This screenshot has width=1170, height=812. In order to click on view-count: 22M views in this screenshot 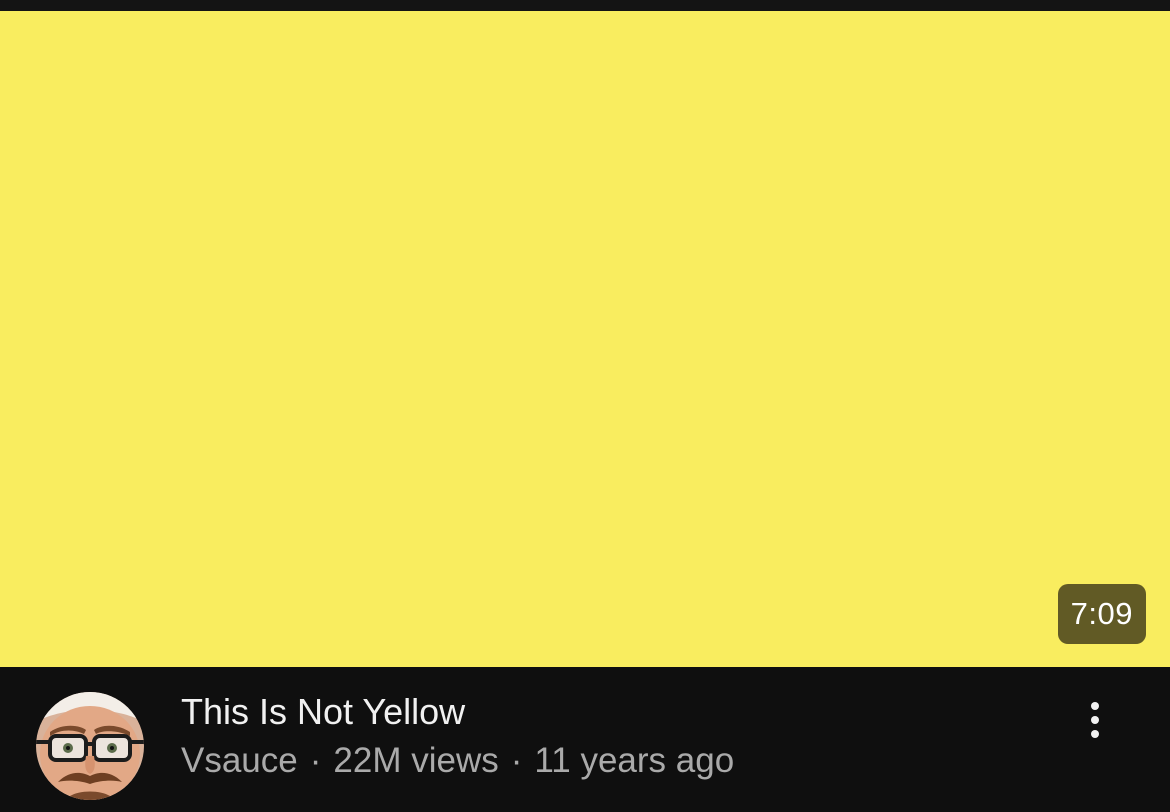, I will do `click(416, 760)`.